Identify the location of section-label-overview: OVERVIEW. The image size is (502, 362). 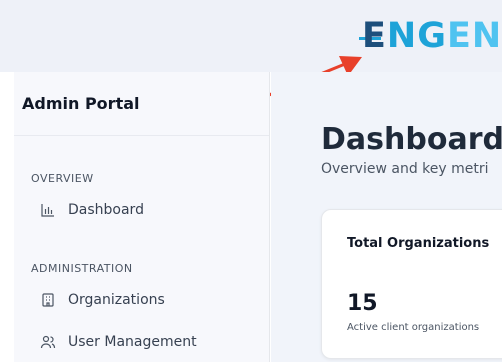
(62, 178).